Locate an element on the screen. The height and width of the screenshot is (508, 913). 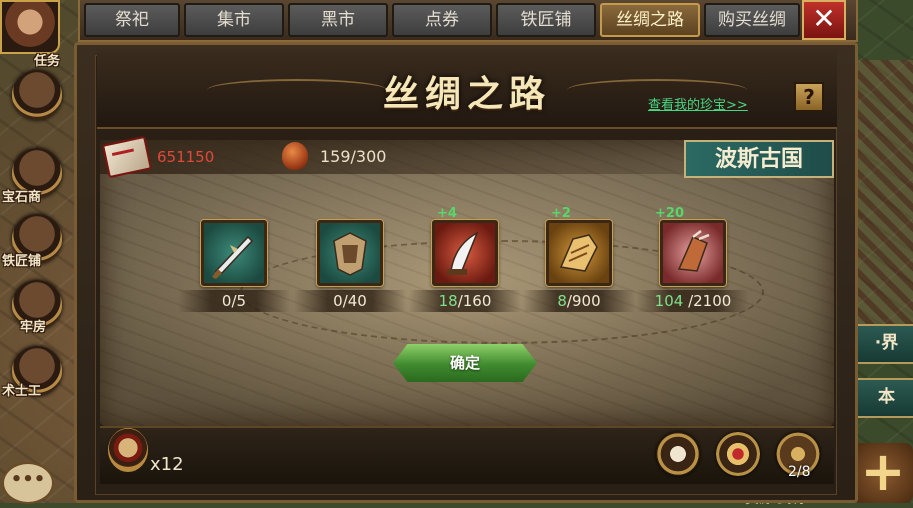
prison-label: 牢房 is located at coordinates (33, 327).